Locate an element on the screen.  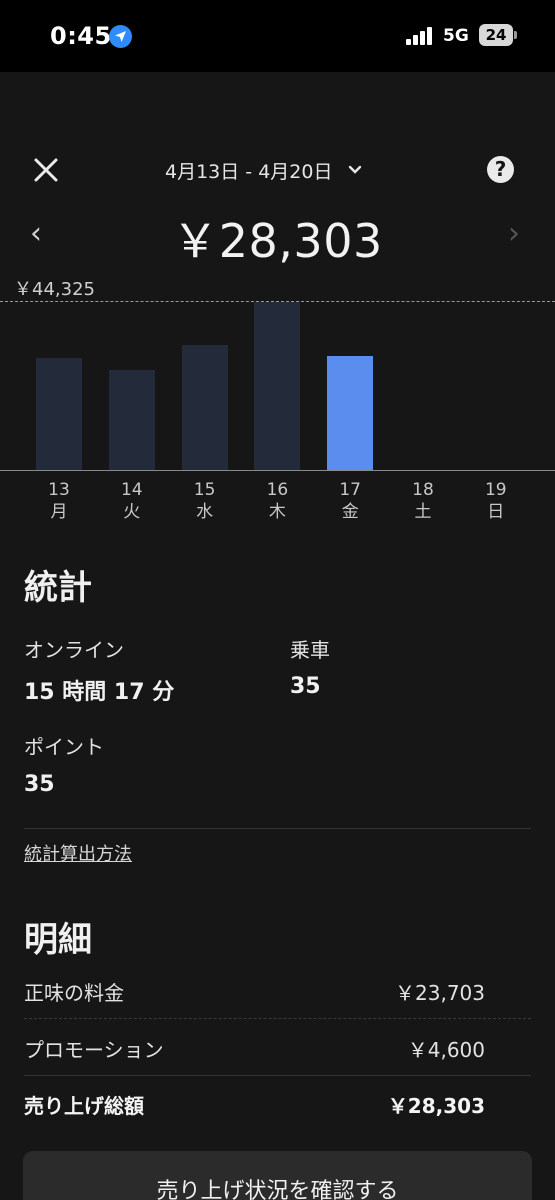
chart-day-number: 15 is located at coordinates (204, 490).